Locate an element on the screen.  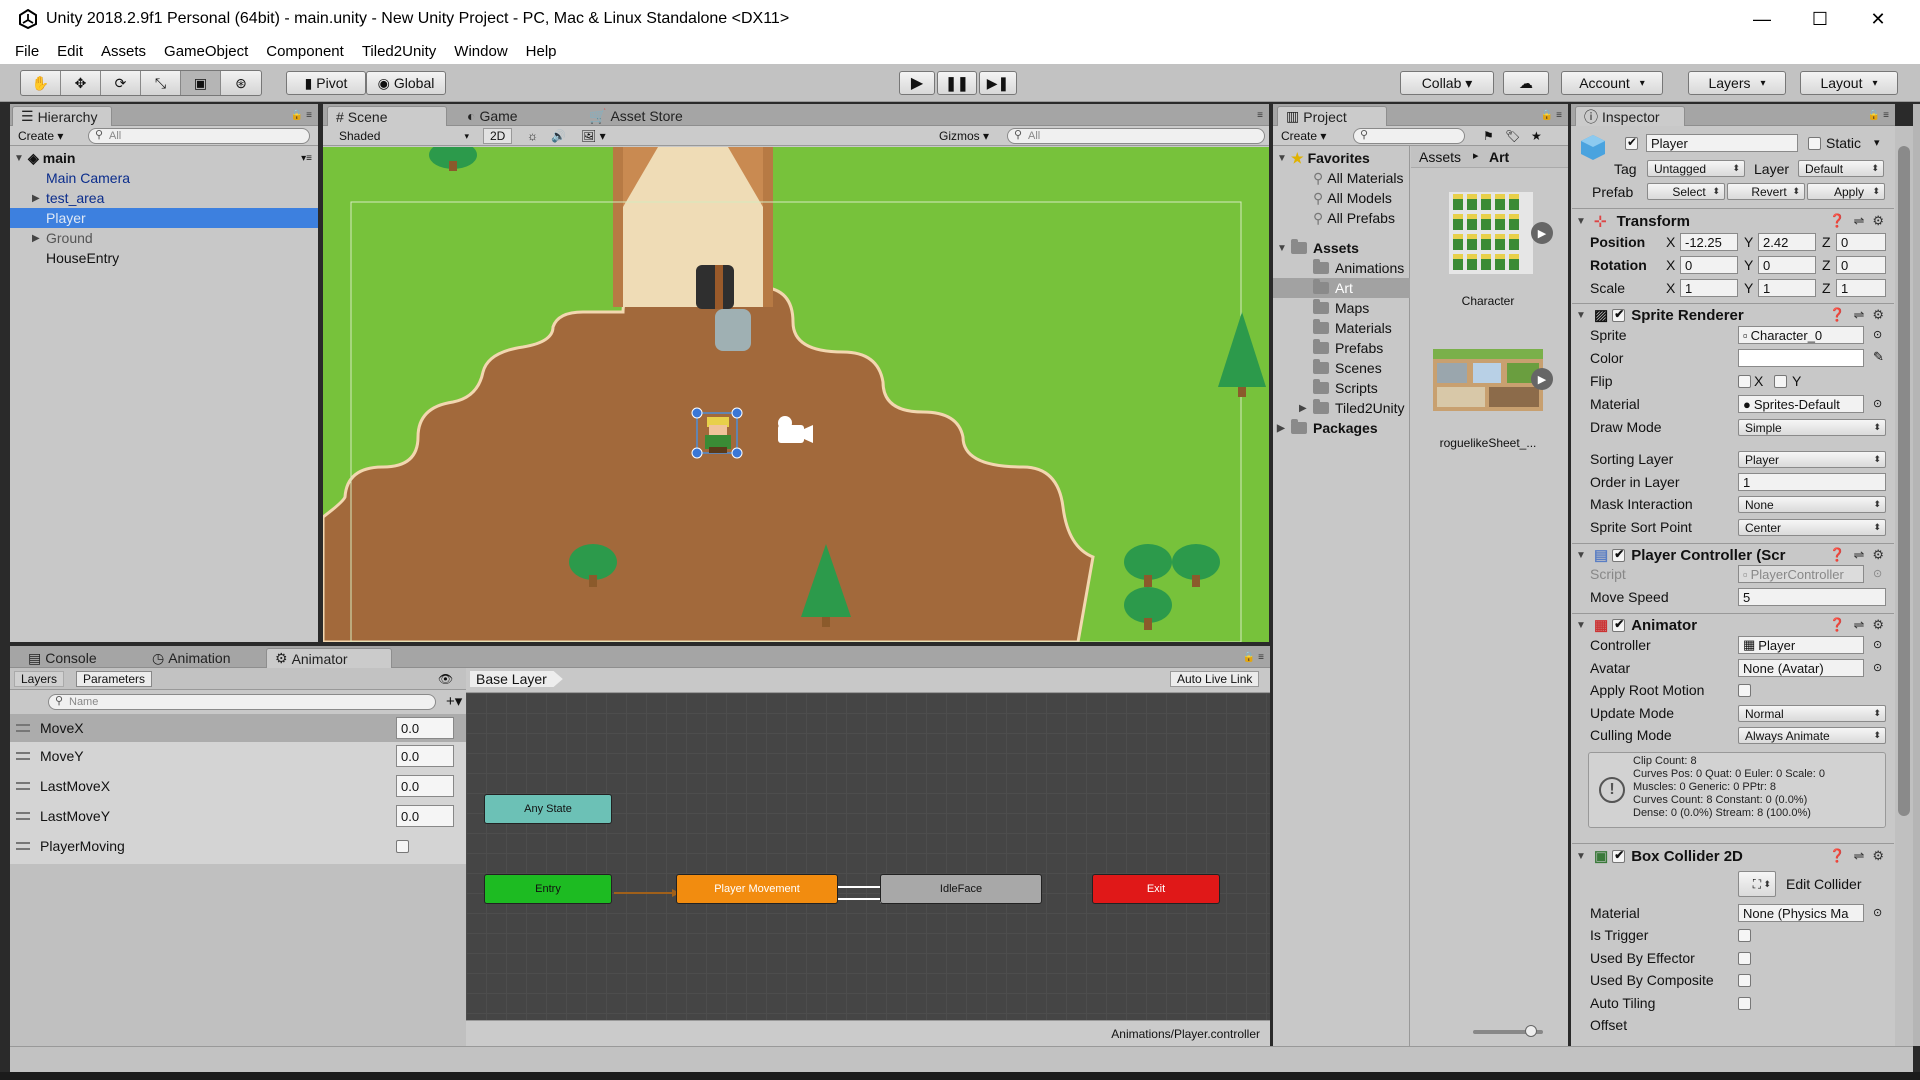
rotation-y-field: 0 is located at coordinates (1787, 265).